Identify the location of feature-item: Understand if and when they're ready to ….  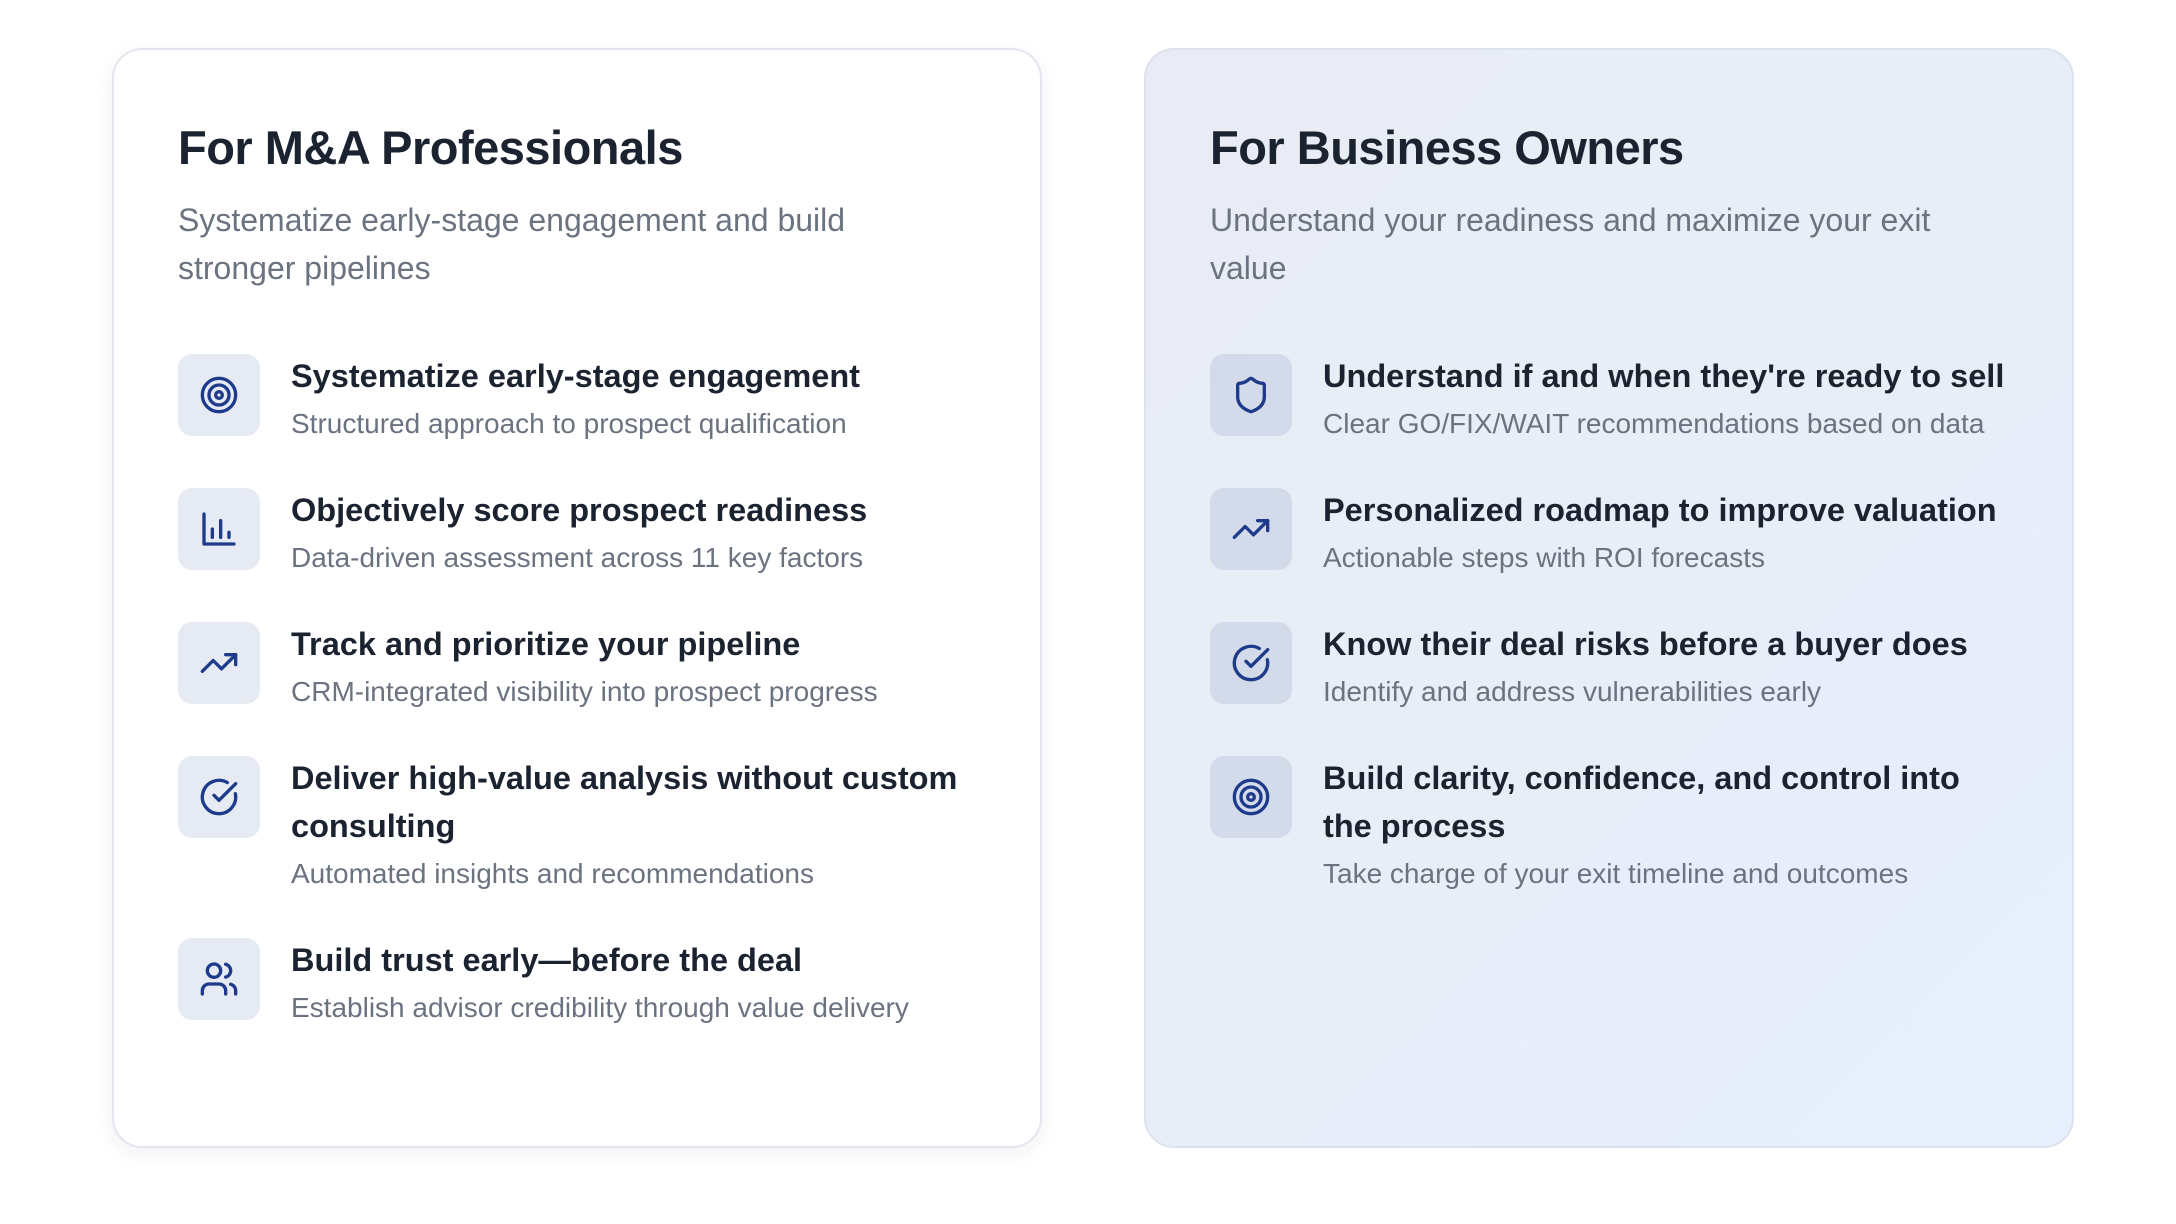
(1610, 398).